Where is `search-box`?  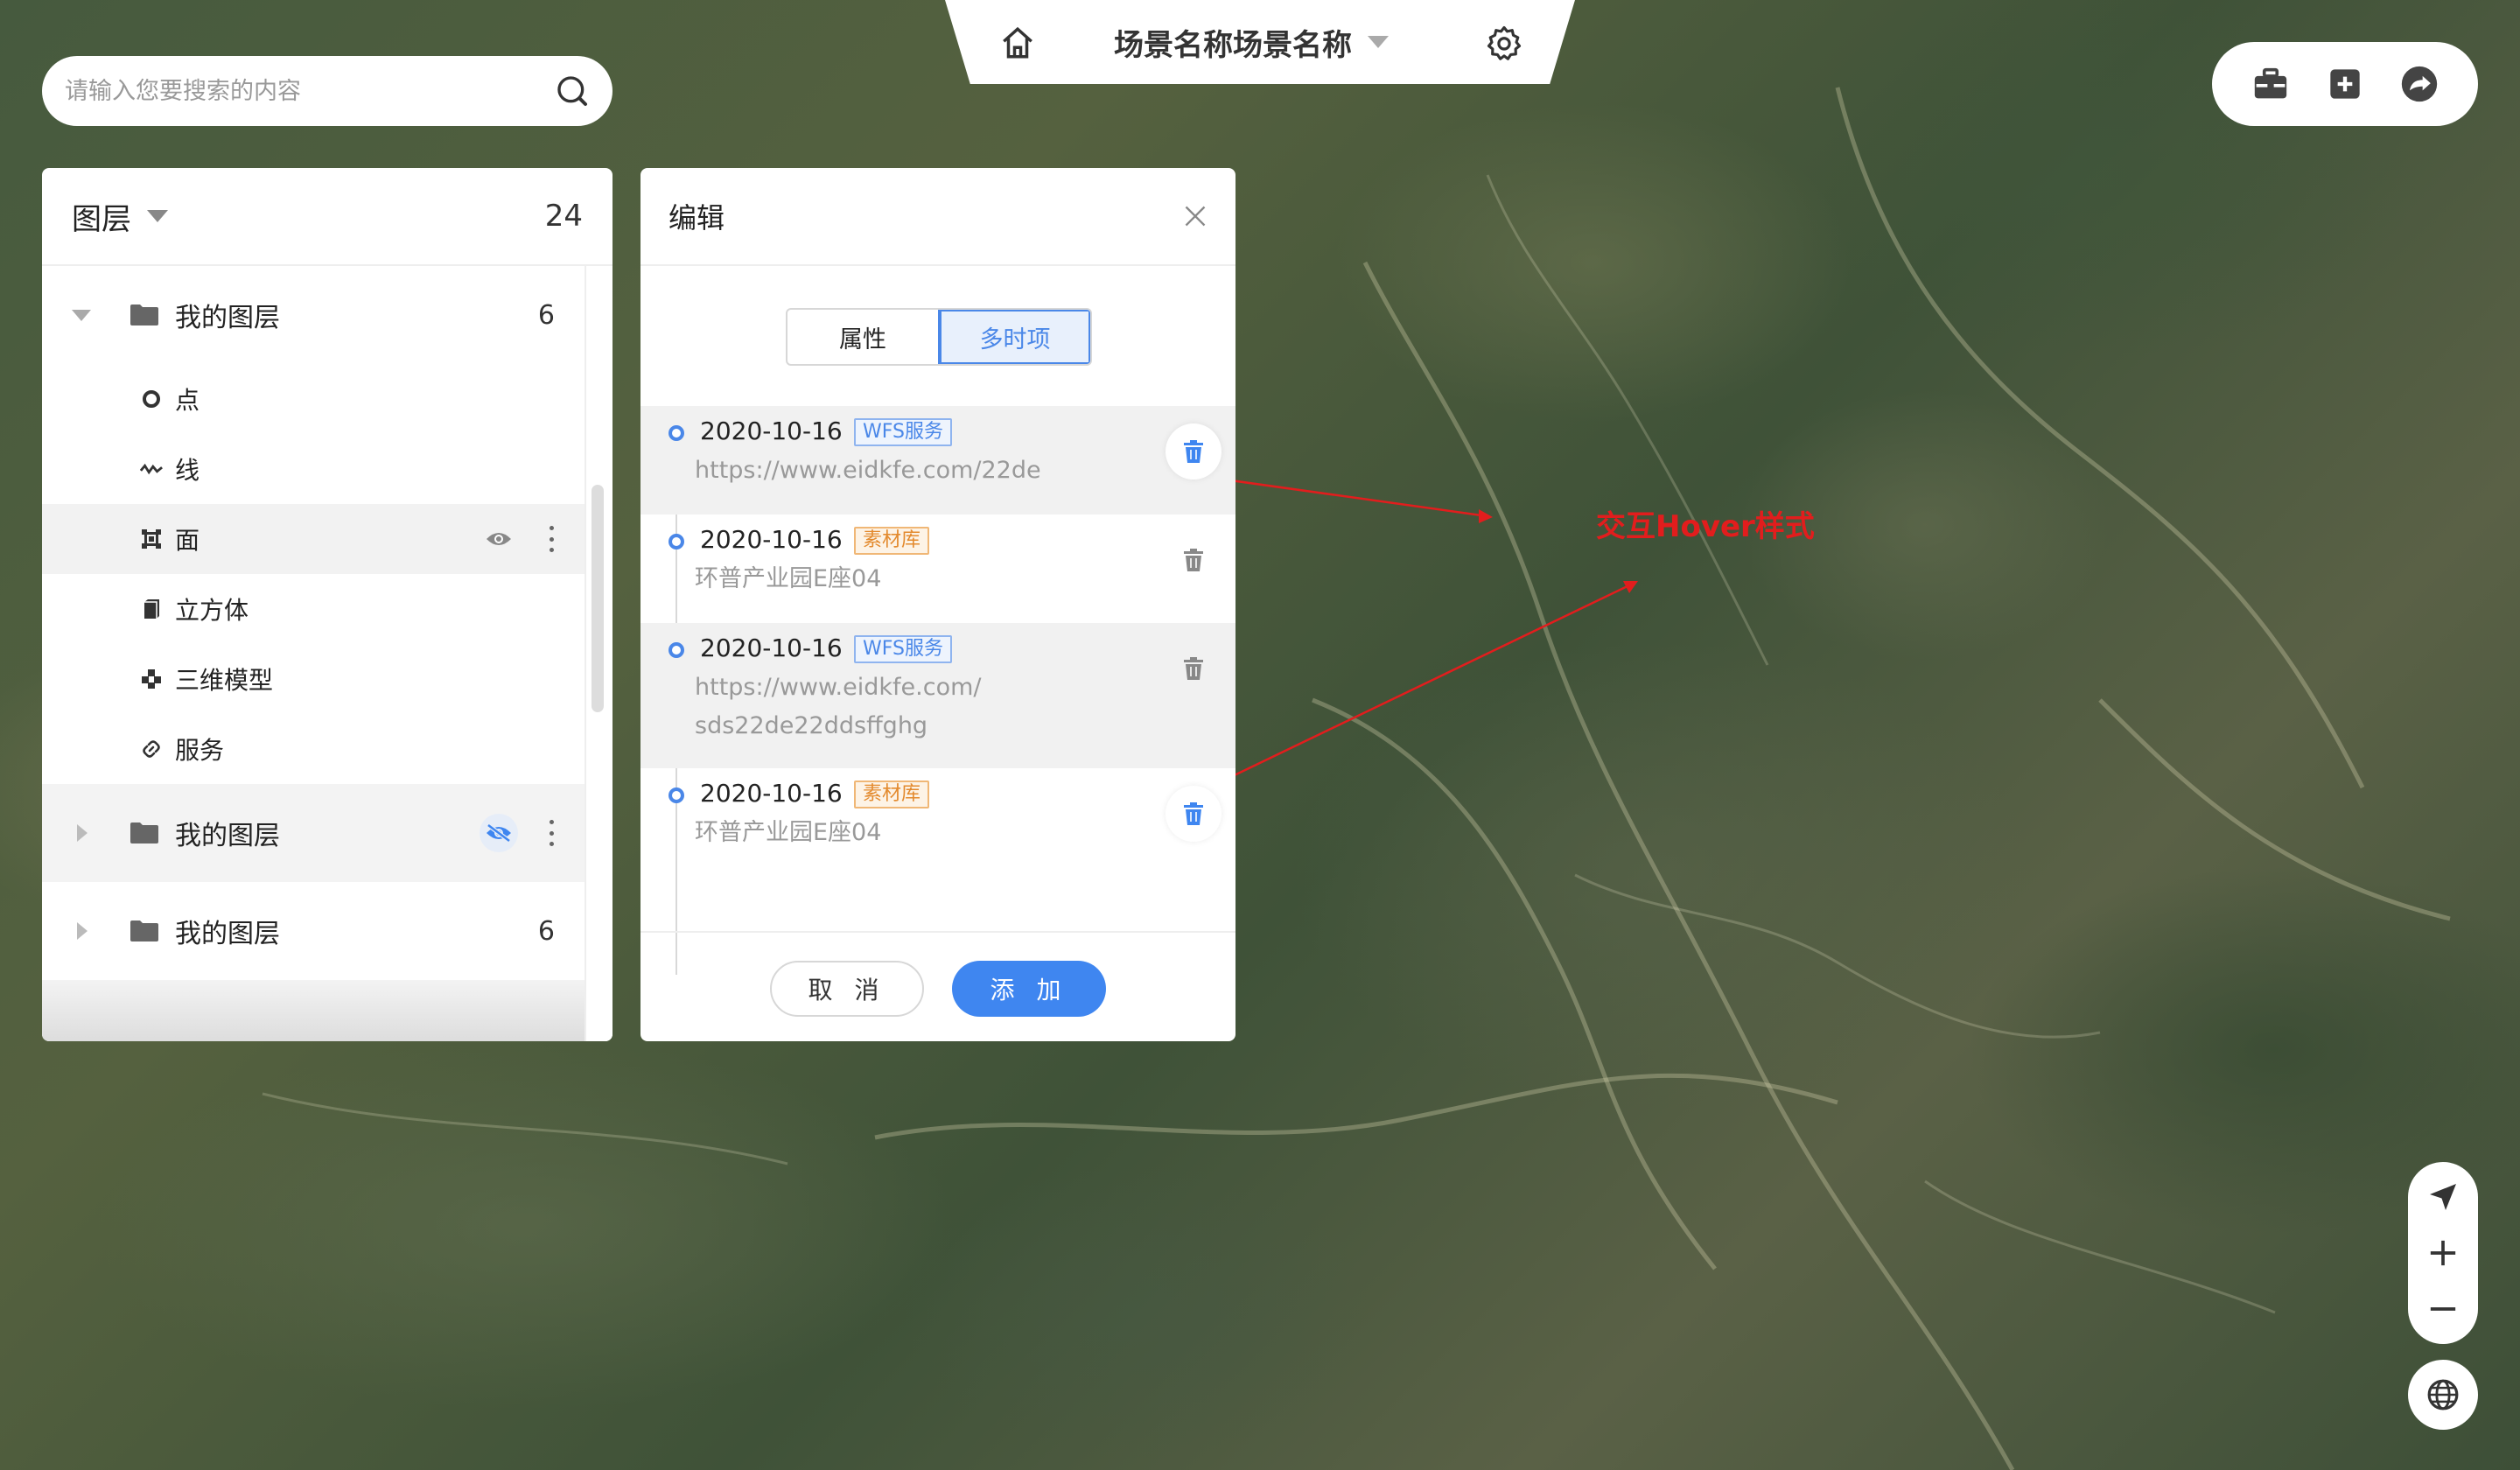
search-box is located at coordinates (327, 91).